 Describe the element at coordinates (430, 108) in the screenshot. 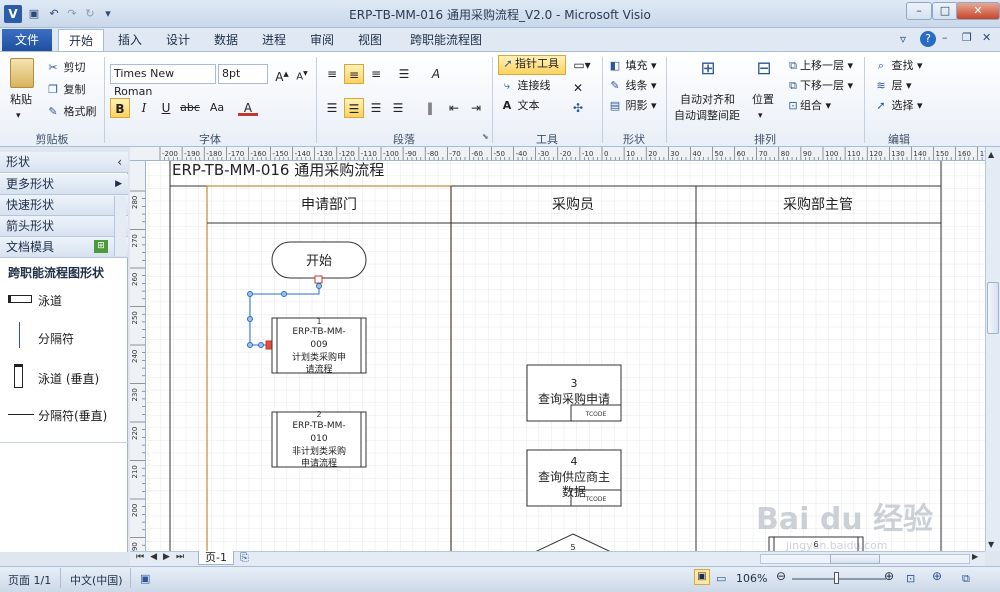

I see `distribute-icon: ‖` at that location.